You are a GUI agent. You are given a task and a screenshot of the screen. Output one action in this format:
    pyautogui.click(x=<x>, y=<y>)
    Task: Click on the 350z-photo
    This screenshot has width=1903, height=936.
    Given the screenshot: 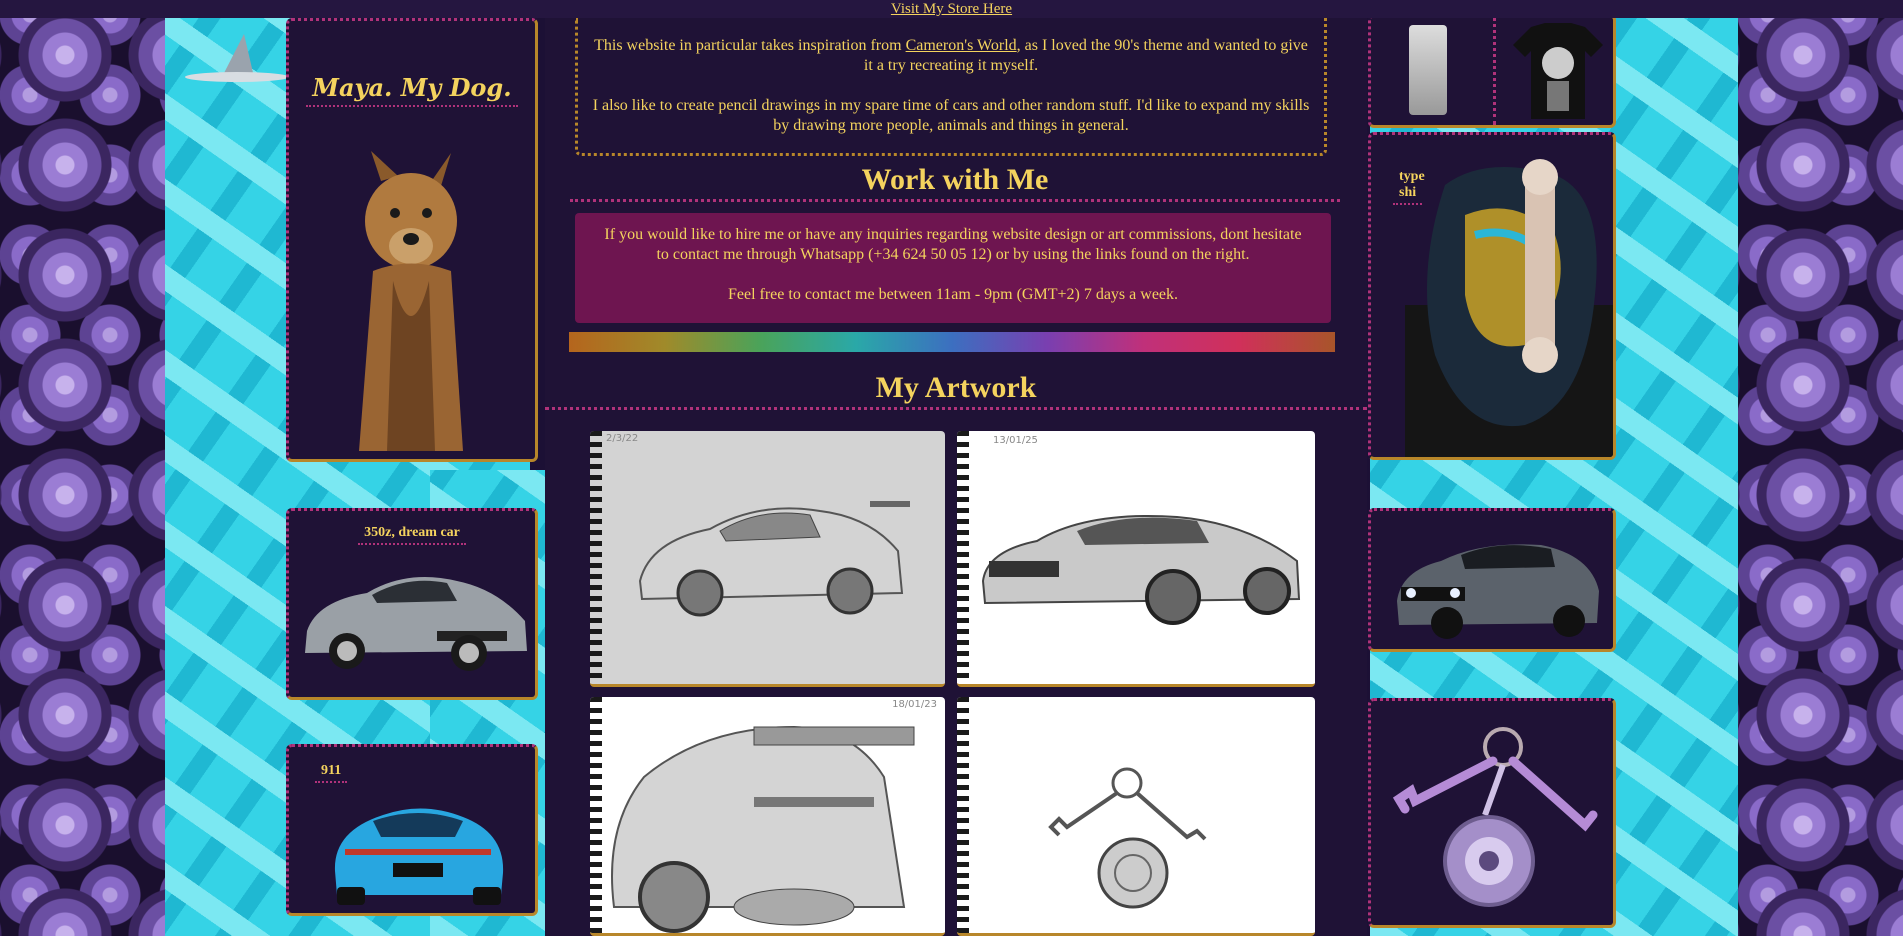 What is the action you would take?
    pyautogui.click(x=415, y=617)
    